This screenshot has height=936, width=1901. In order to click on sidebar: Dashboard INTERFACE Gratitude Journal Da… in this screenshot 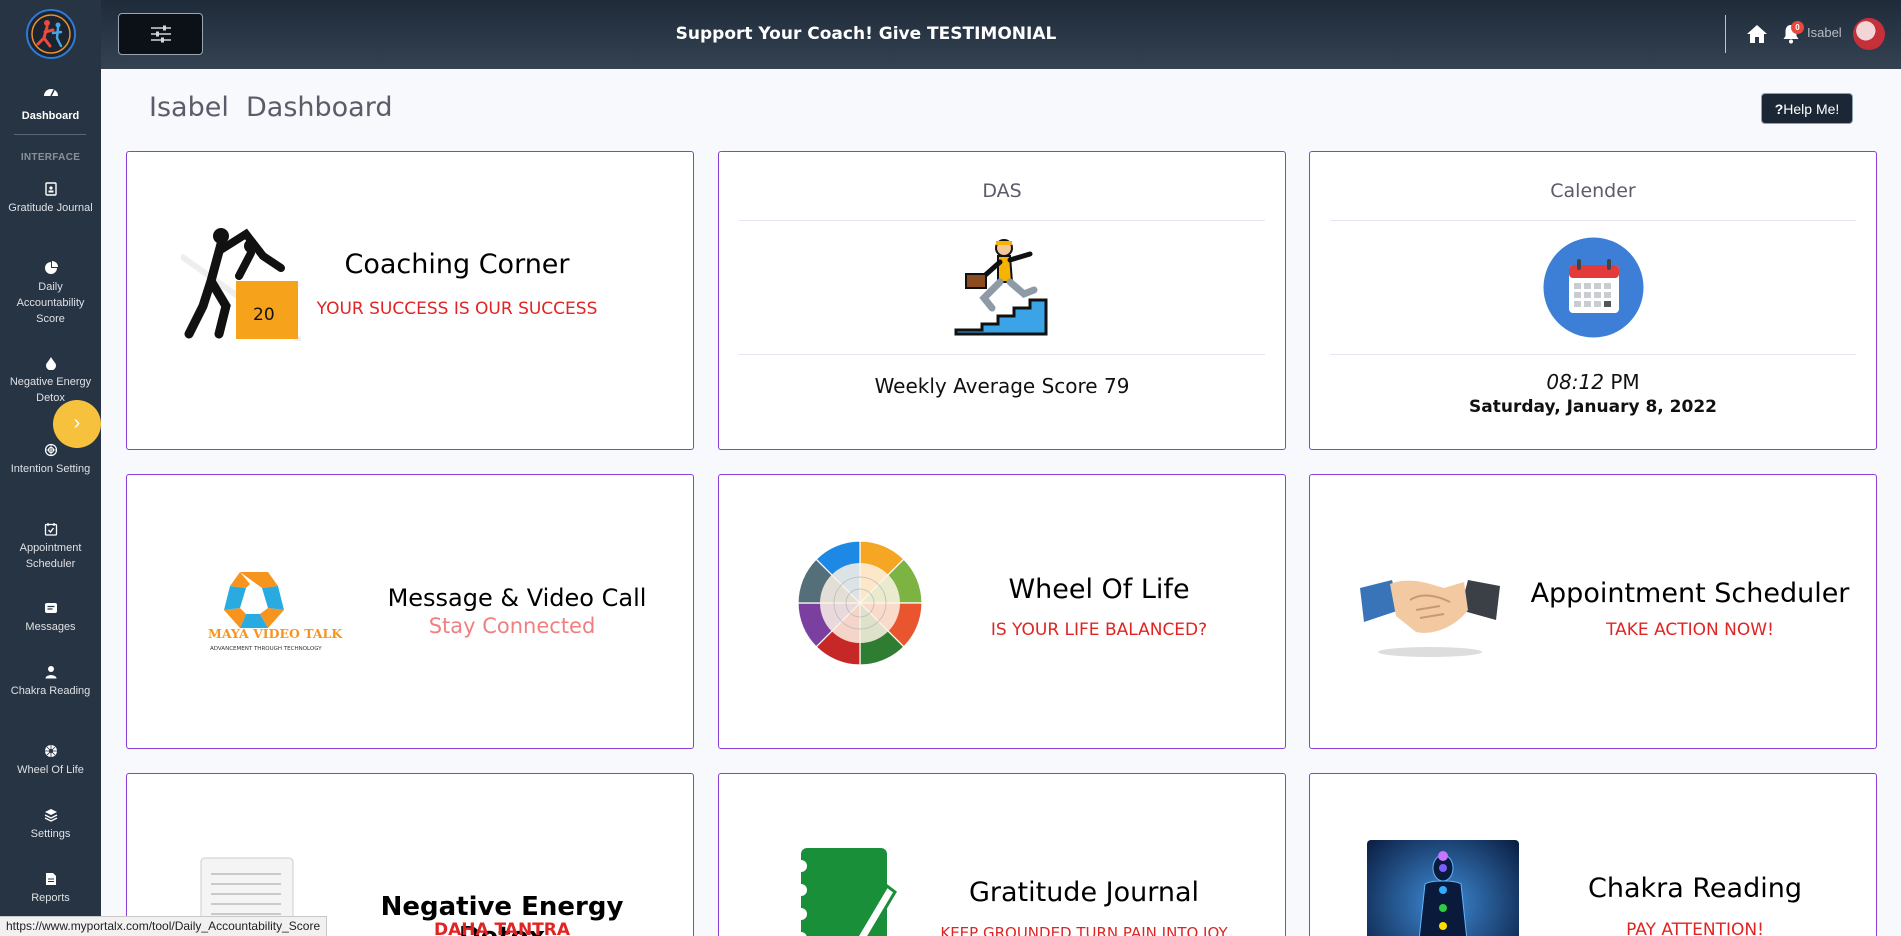, I will do `click(50, 468)`.